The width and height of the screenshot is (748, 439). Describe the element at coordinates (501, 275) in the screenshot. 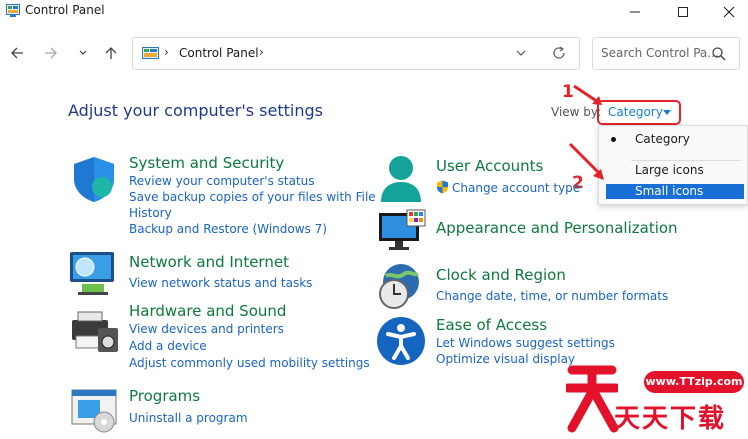

I see `category-title-clock-region: Clock and Region` at that location.